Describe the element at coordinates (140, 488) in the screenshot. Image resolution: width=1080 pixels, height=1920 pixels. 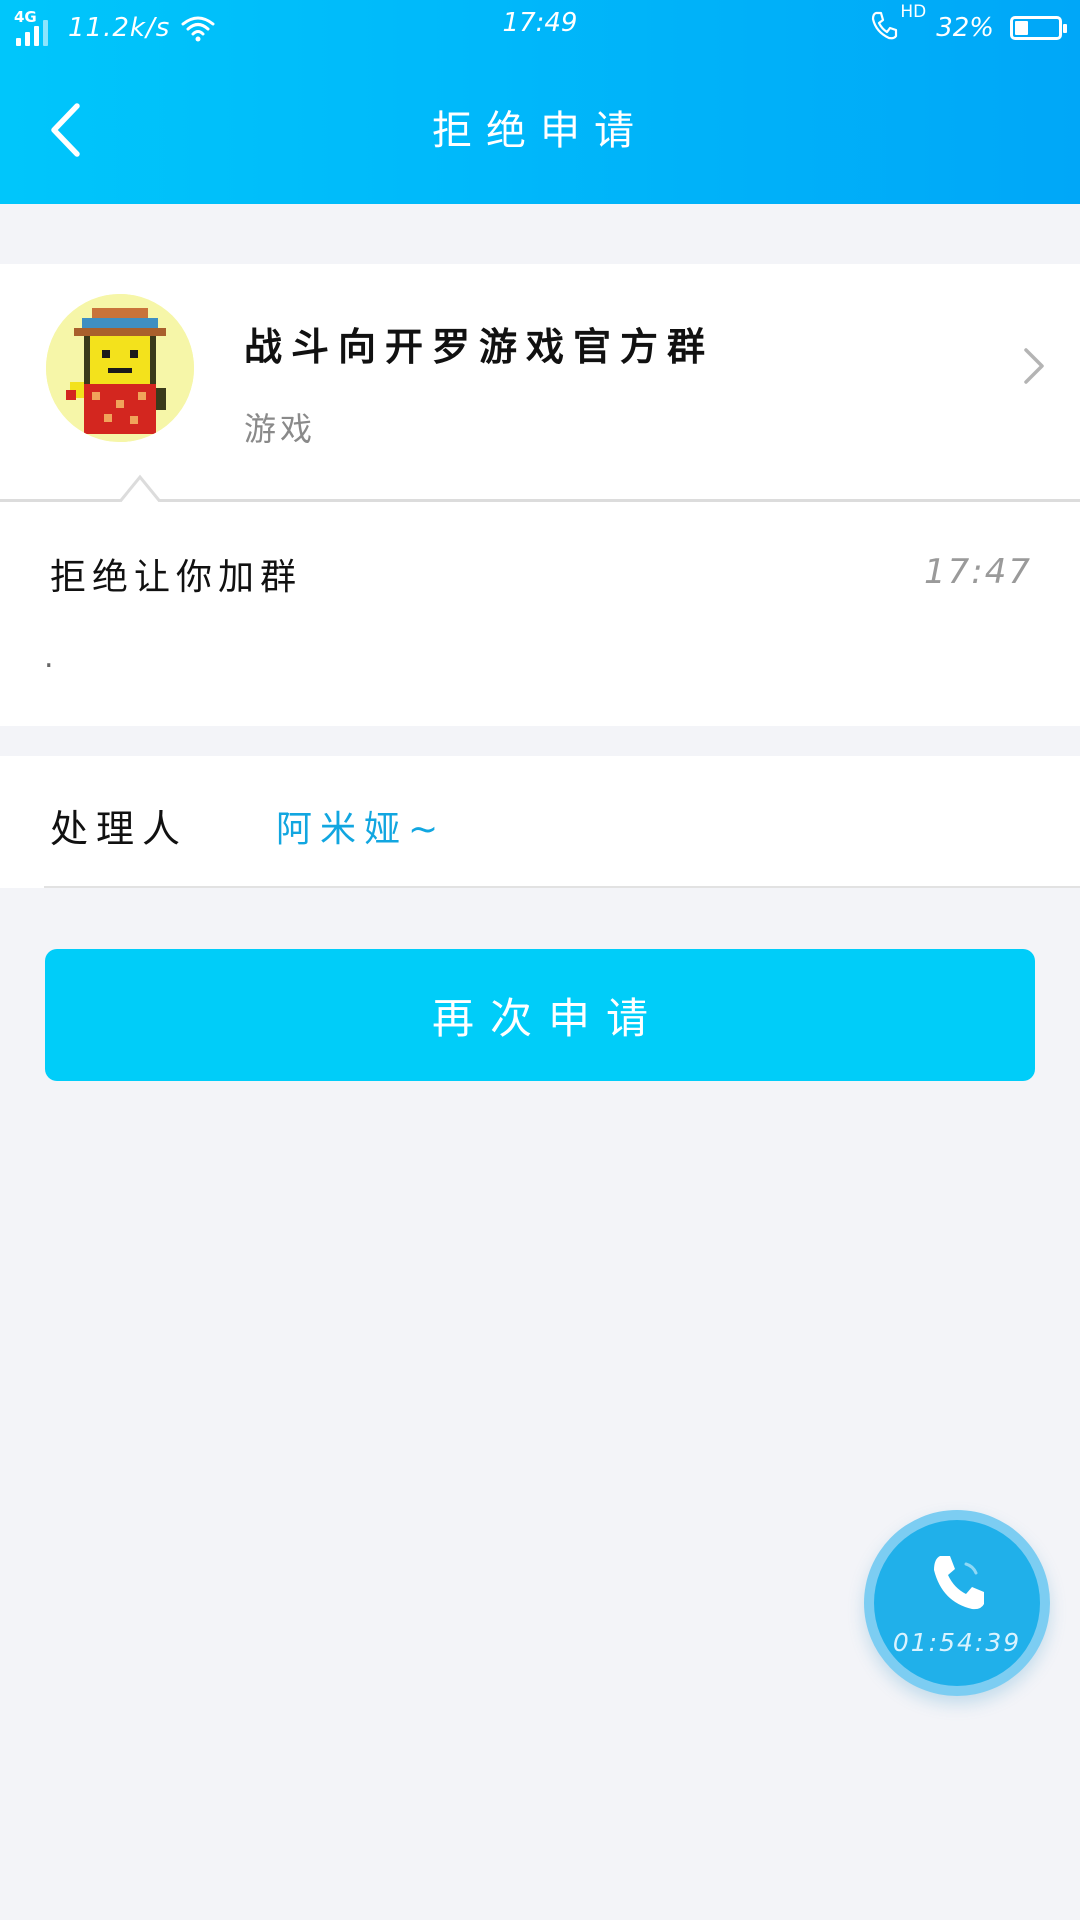
I see `pointer-notch-icon` at that location.